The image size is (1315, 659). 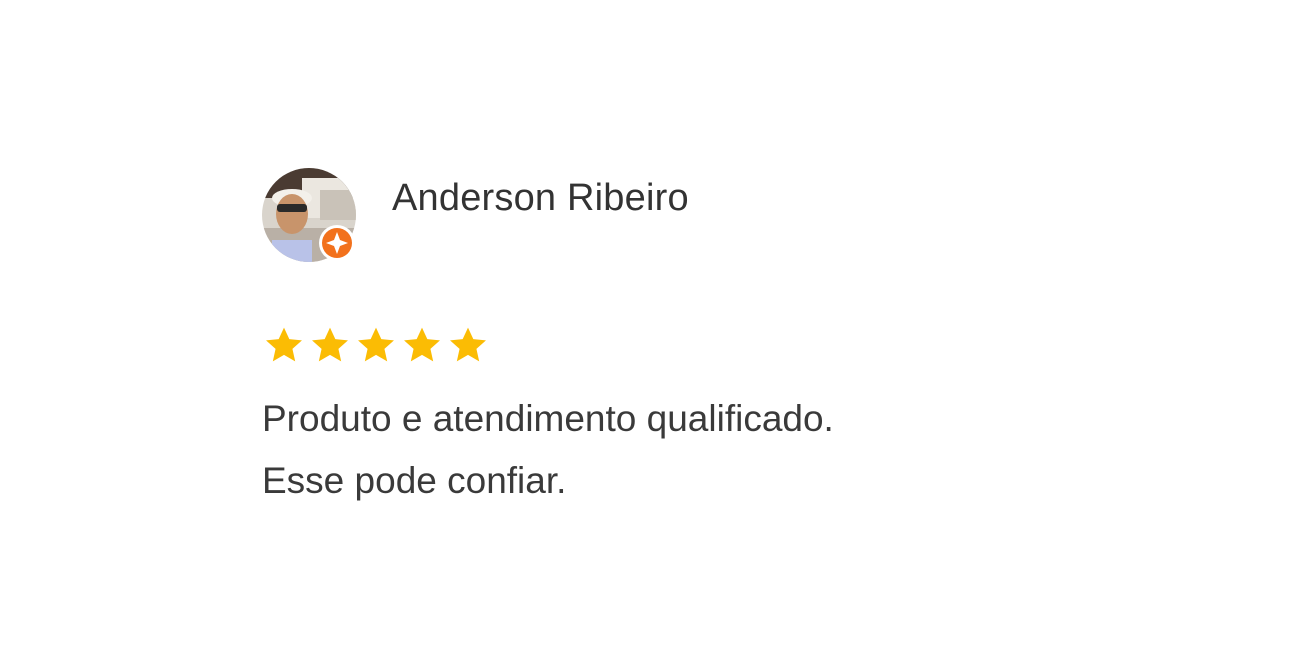 I want to click on reviewer-name: Anderson Ribeiro, so click(x=540, y=198).